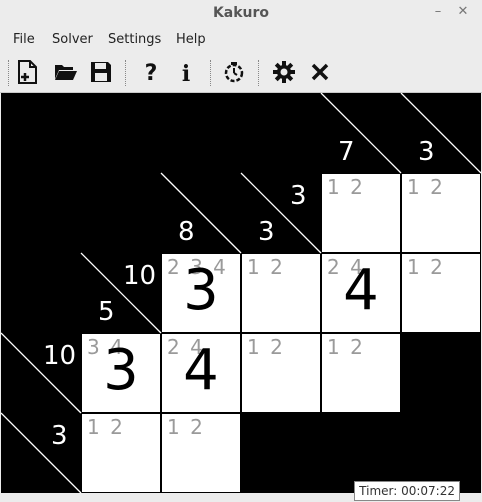 This screenshot has width=482, height=502. Describe the element at coordinates (438, 12) in the screenshot. I see `minimize-icon: –` at that location.